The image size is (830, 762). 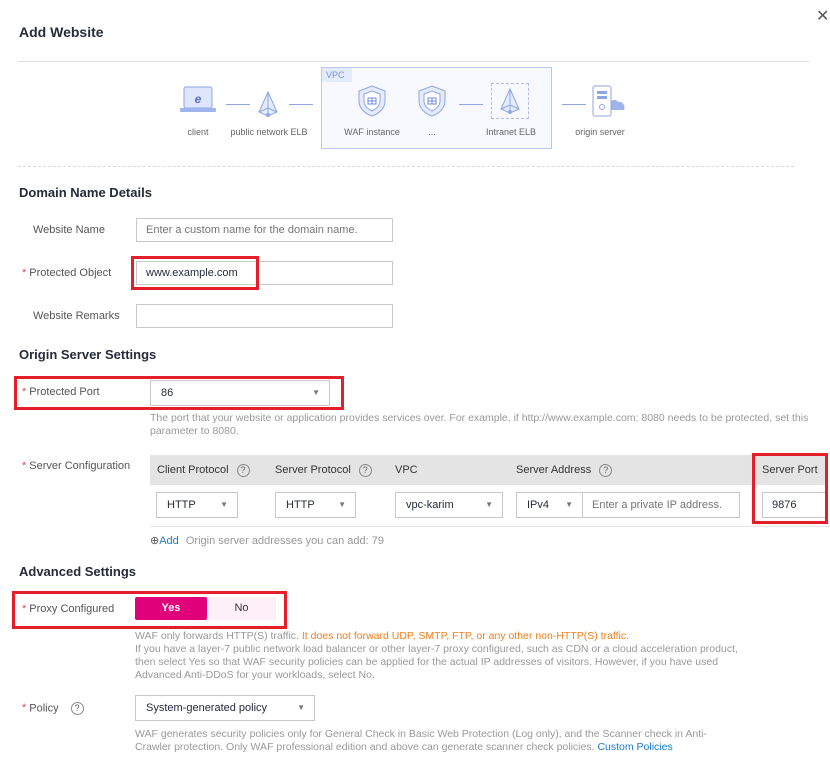 What do you see at coordinates (794, 505) in the screenshot?
I see `server-port-input` at bounding box center [794, 505].